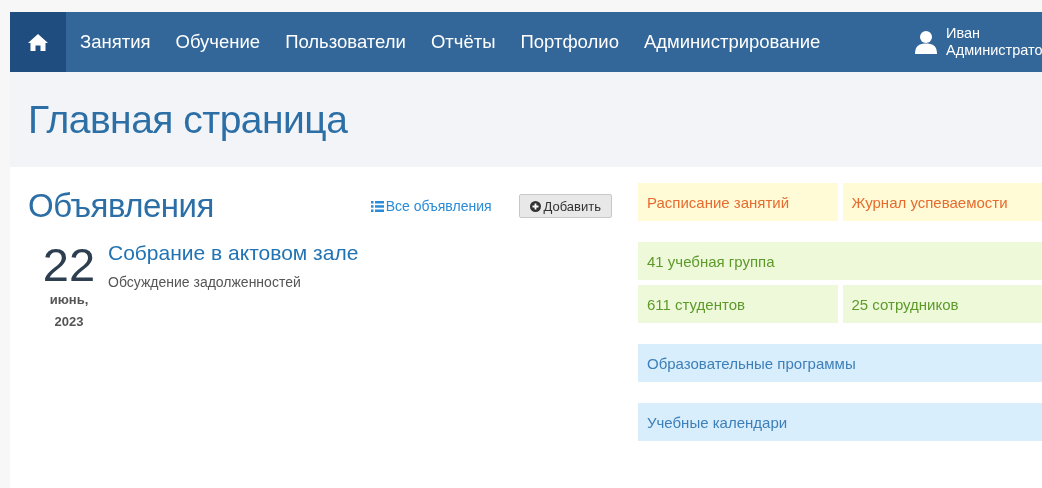 Image resolution: width=1042 pixels, height=488 pixels. Describe the element at coordinates (345, 42) in the screenshot. I see `nav-link: Пользователи` at that location.